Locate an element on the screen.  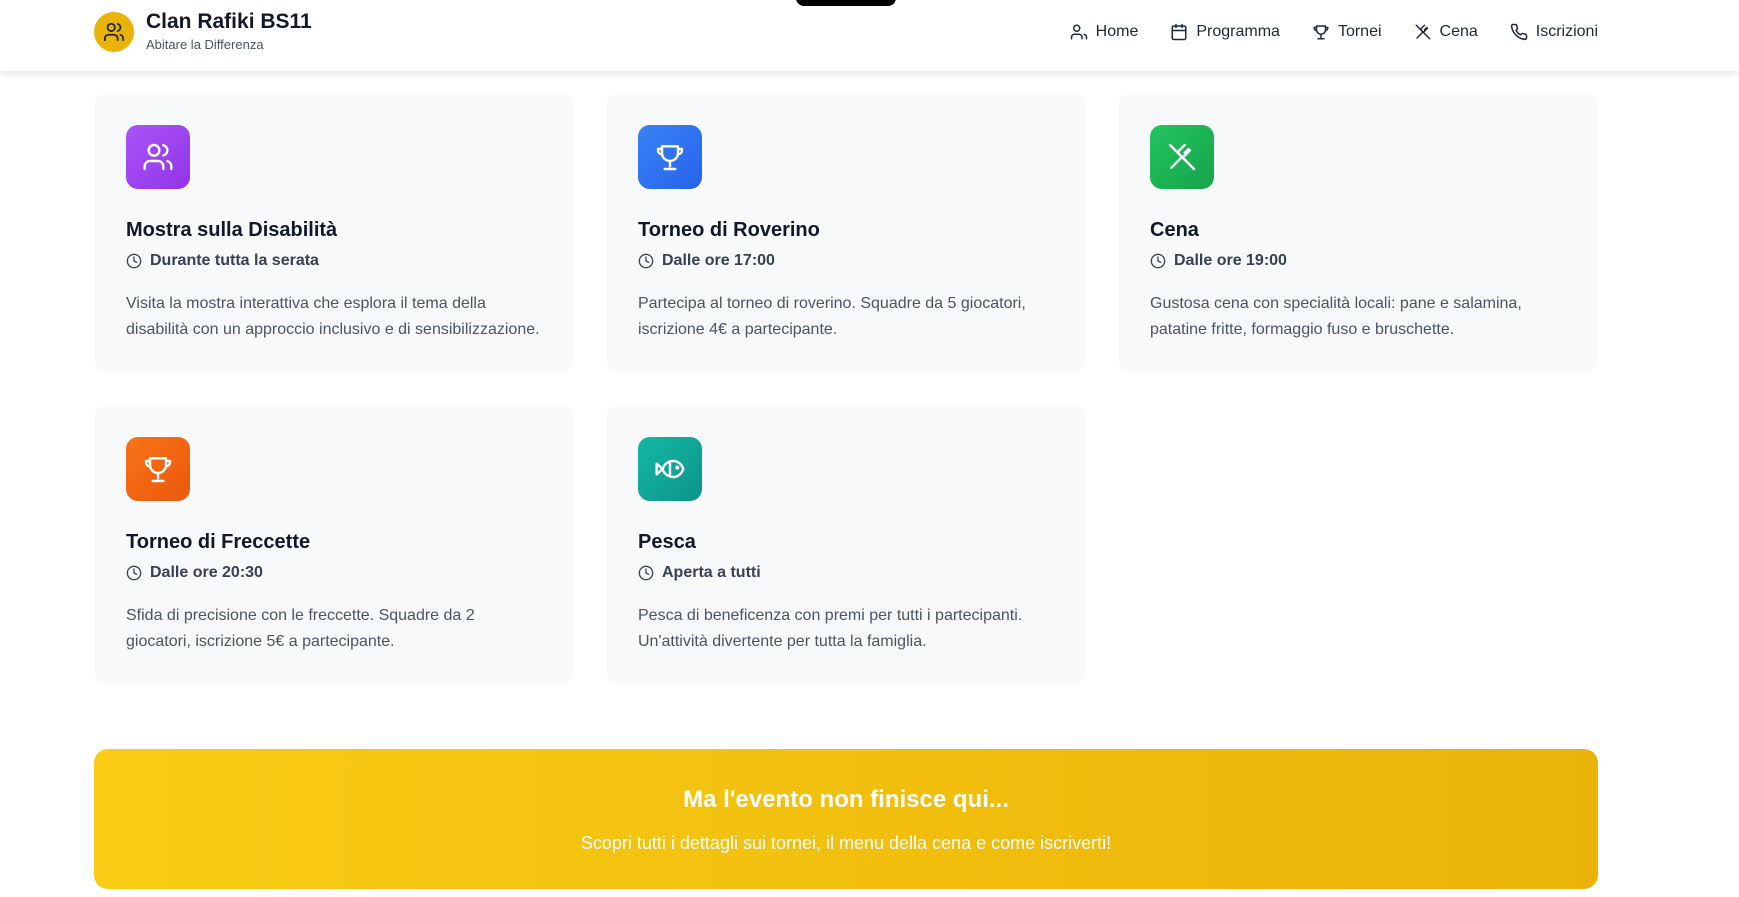
card-time: Dalle ore 19:00 is located at coordinates (1358, 261).